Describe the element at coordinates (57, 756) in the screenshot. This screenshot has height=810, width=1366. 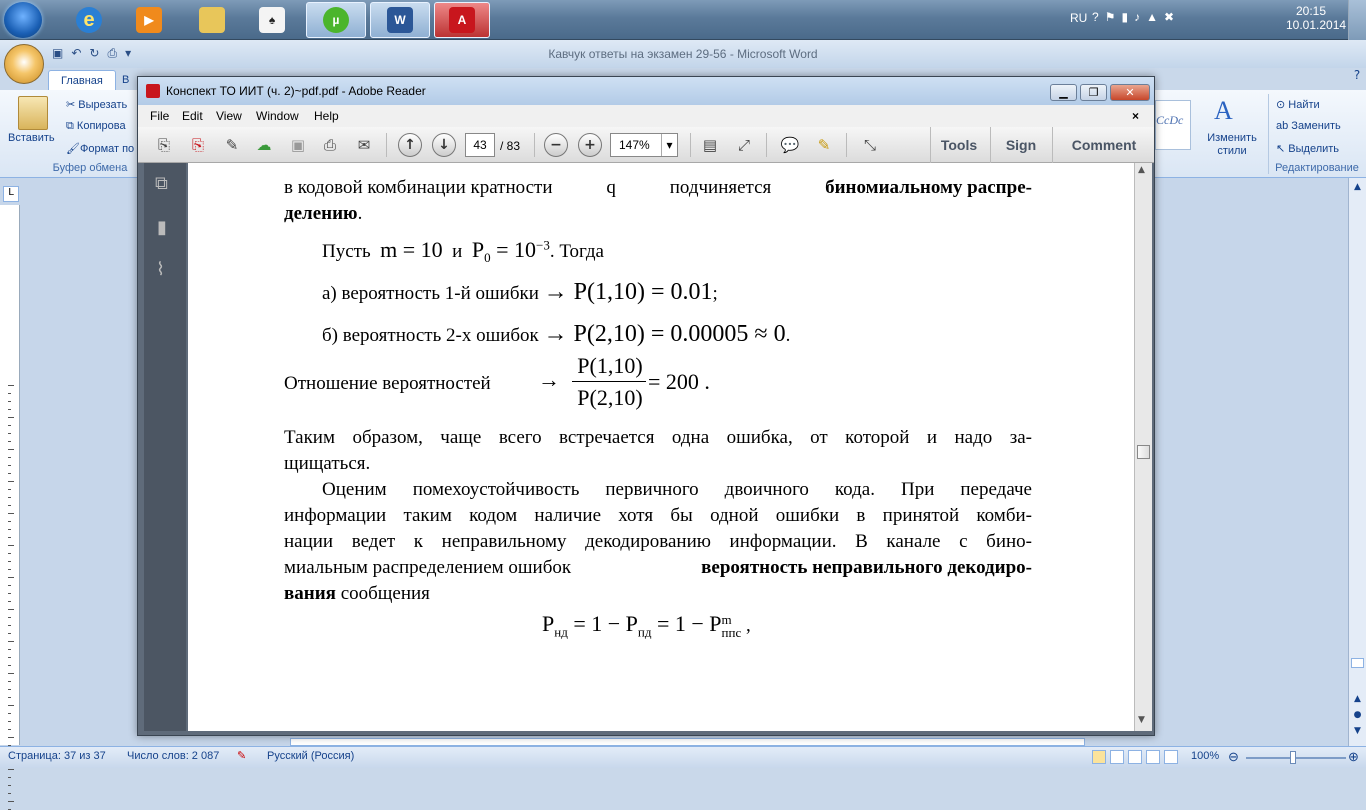
I see `status-page: Страница: 37 из 37` at that location.